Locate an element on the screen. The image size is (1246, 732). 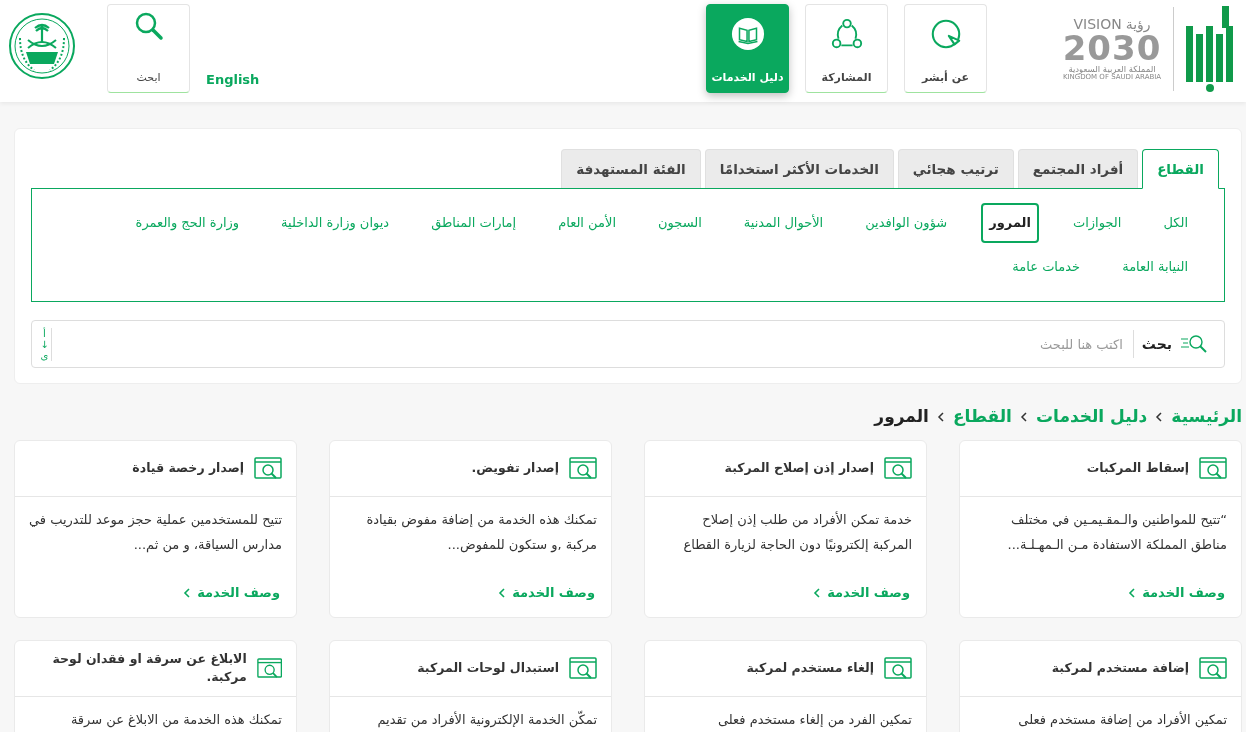
nav-button: المشاركة is located at coordinates (846, 48).